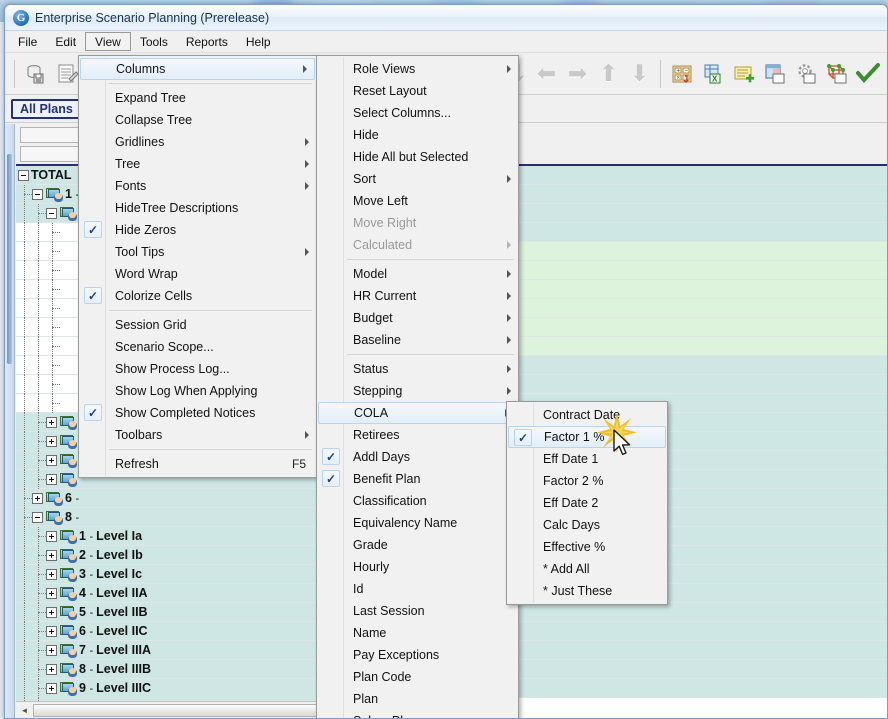  Describe the element at coordinates (587, 481) in the screenshot. I see `cola-menu-item-factor-2: Factor 2 %` at that location.